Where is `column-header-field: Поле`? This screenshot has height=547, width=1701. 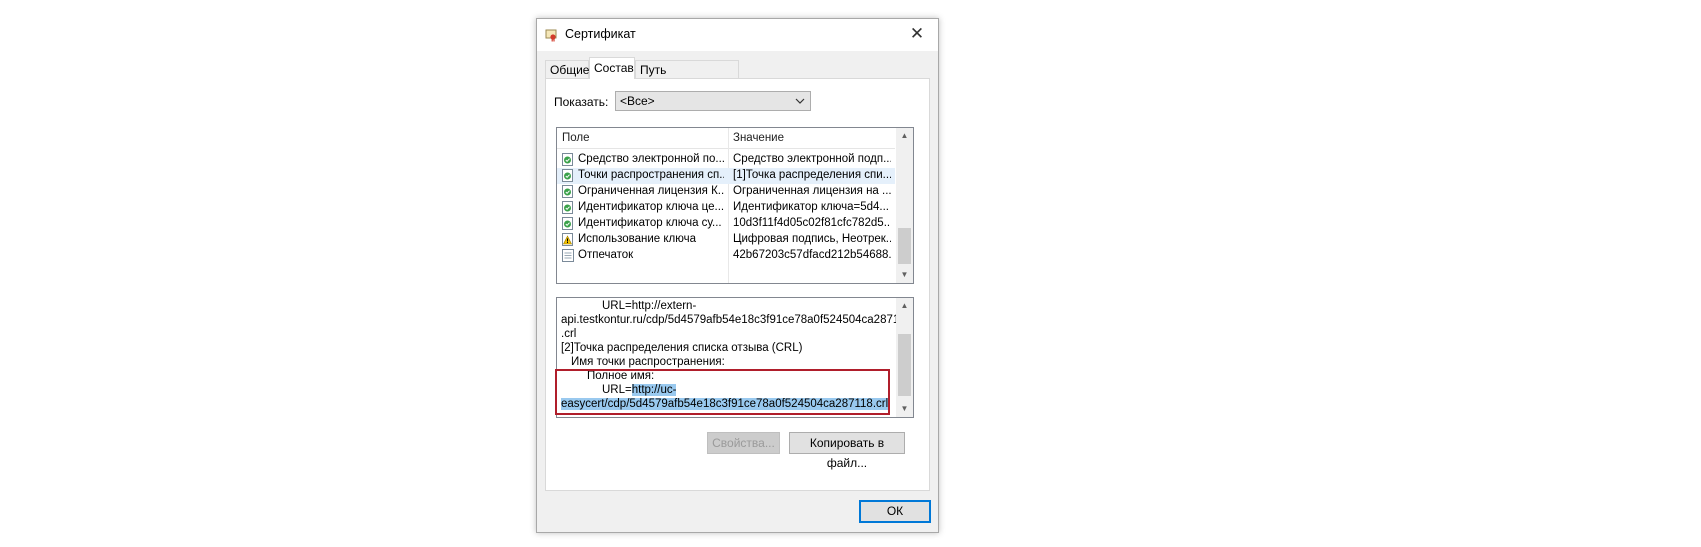 column-header-field: Поле is located at coordinates (576, 138).